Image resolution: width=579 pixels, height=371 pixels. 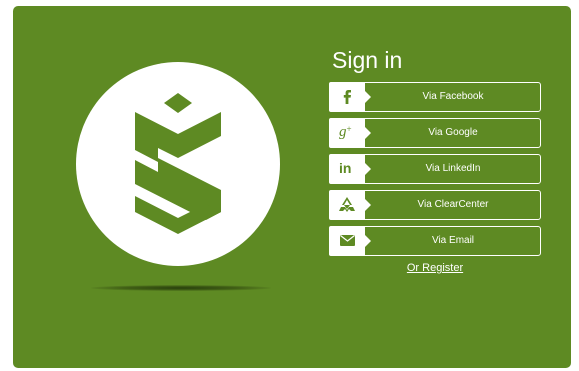 I want to click on icon-box: in, so click(x=350, y=169).